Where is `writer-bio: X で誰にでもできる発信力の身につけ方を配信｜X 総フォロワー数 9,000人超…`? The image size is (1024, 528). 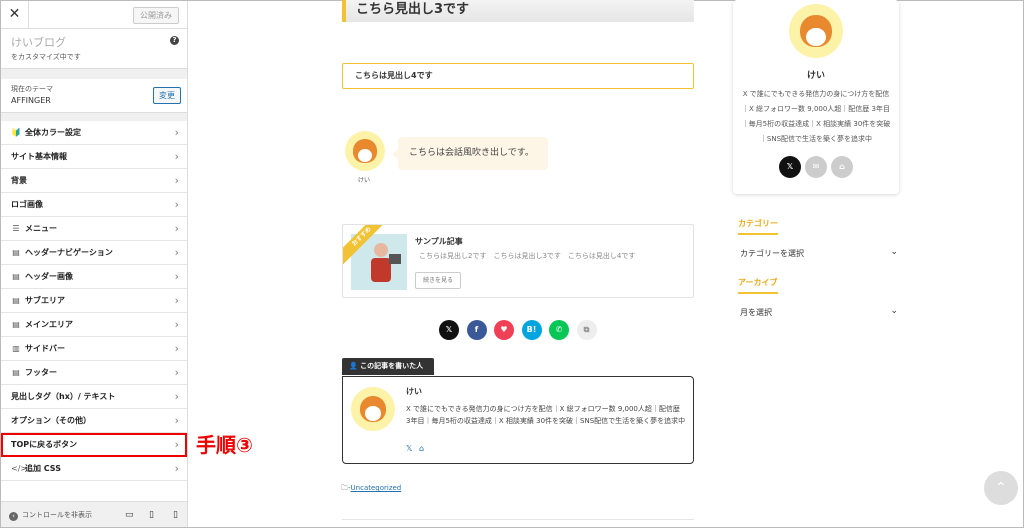 writer-bio: X で誰にでもできる発信力の身につけ方を配信｜X 総フォロワー数 9,000人超… is located at coordinates (546, 415).